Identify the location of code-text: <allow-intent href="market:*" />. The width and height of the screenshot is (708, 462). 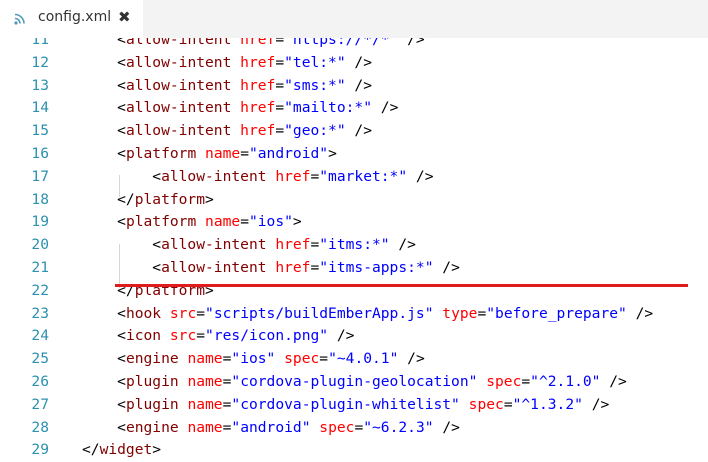
(257, 177).